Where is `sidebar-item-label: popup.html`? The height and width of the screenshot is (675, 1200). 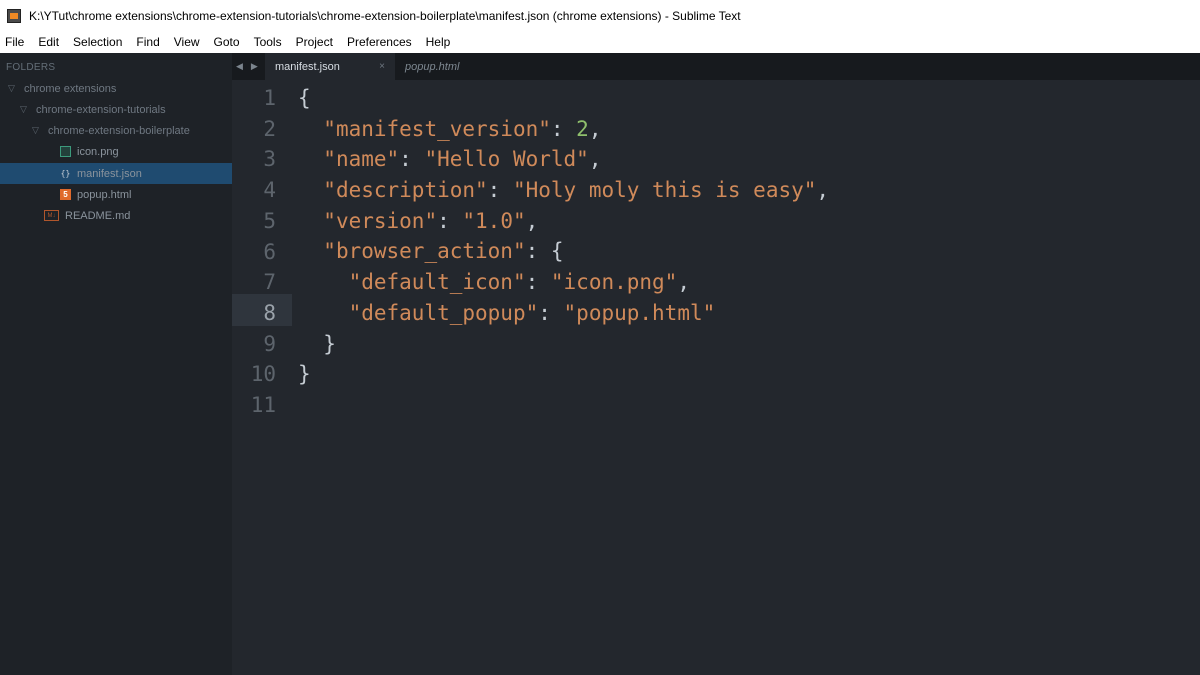 sidebar-item-label: popup.html is located at coordinates (104, 194).